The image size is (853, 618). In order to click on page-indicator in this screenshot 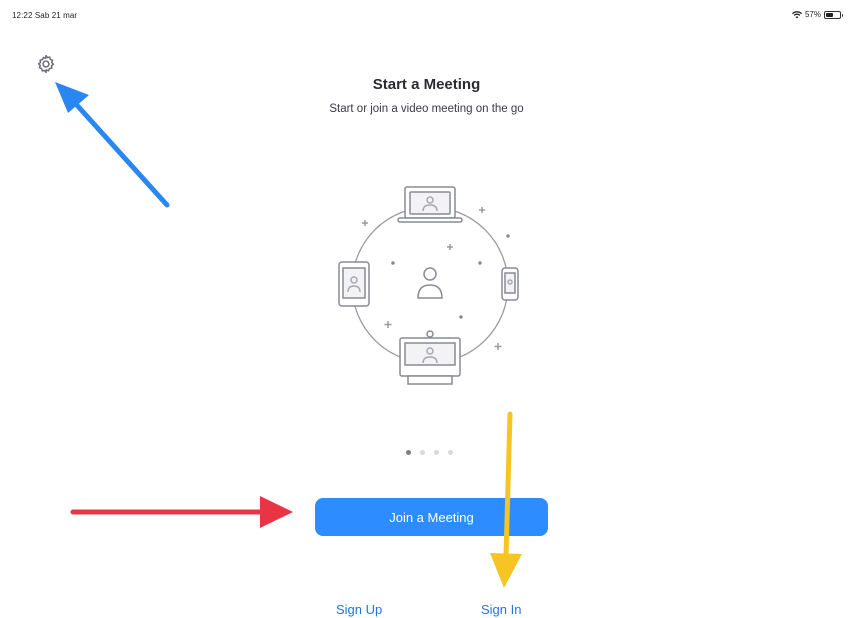, I will do `click(429, 452)`.